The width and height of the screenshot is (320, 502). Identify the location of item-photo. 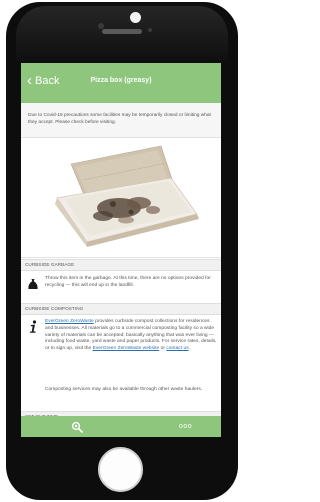
(121, 198).